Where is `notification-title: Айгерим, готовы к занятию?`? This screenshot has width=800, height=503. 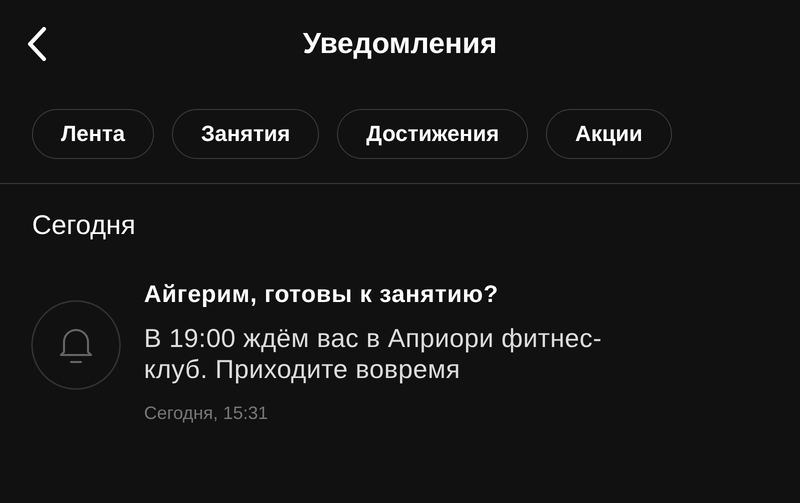
notification-title: Айгерим, готовы к занятию? is located at coordinates (322, 295).